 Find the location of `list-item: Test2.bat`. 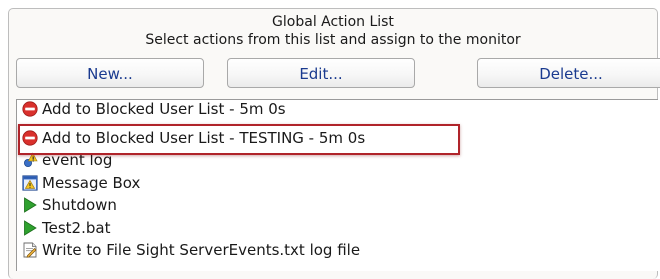

list-item: Test2.bat is located at coordinates (330, 228).